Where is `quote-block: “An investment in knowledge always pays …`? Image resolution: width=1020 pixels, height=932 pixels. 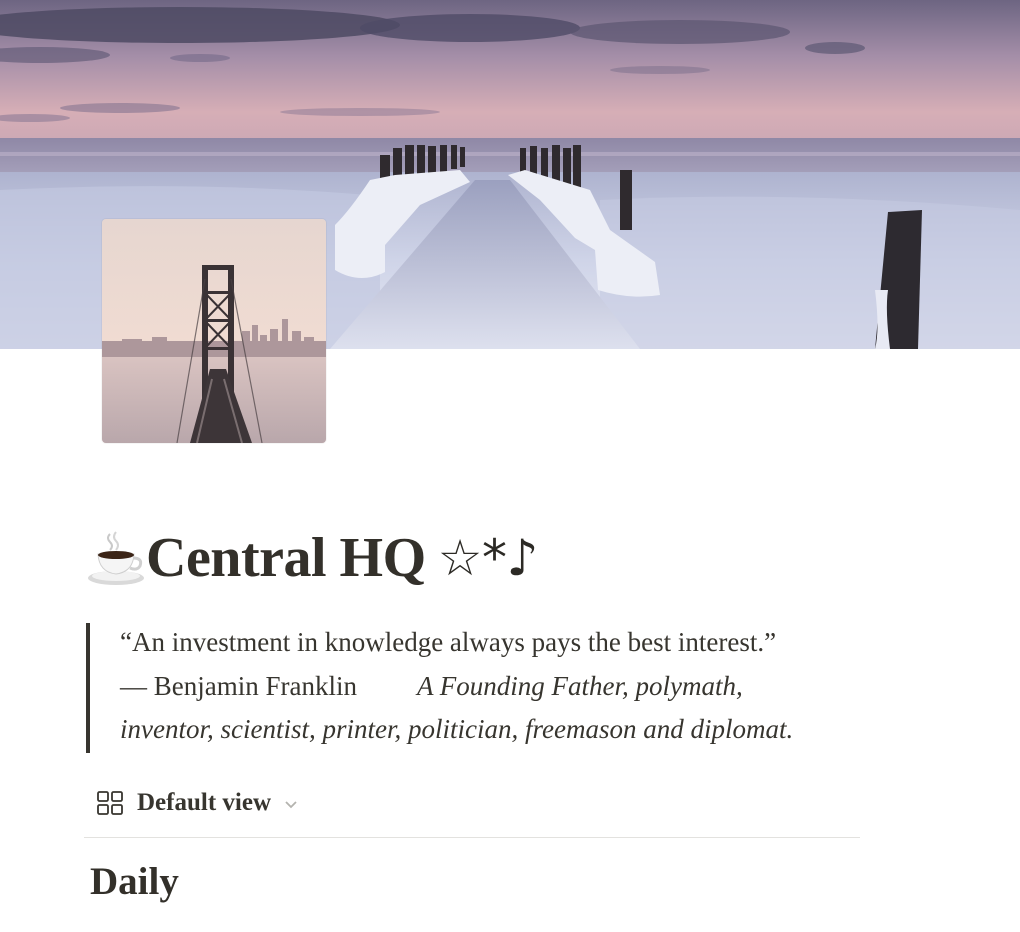 quote-block: “An investment in knowledge always pays … is located at coordinates (456, 688).